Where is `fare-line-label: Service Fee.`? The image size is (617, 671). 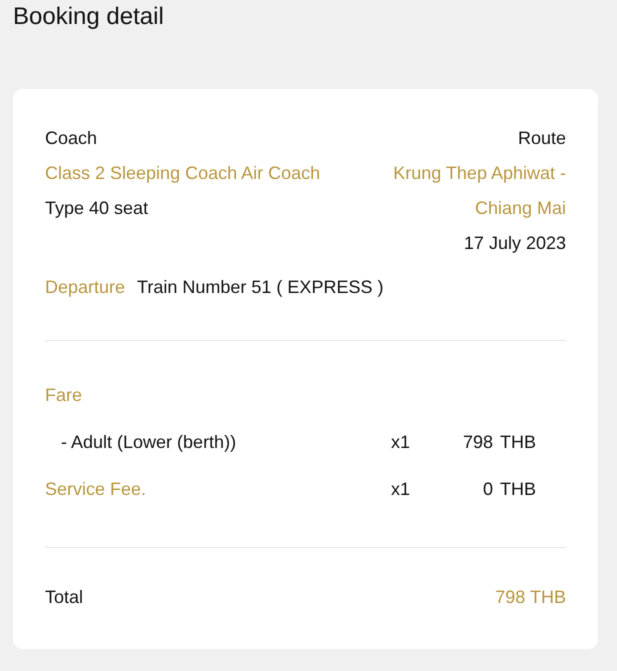
fare-line-label: Service Fee. is located at coordinates (95, 489).